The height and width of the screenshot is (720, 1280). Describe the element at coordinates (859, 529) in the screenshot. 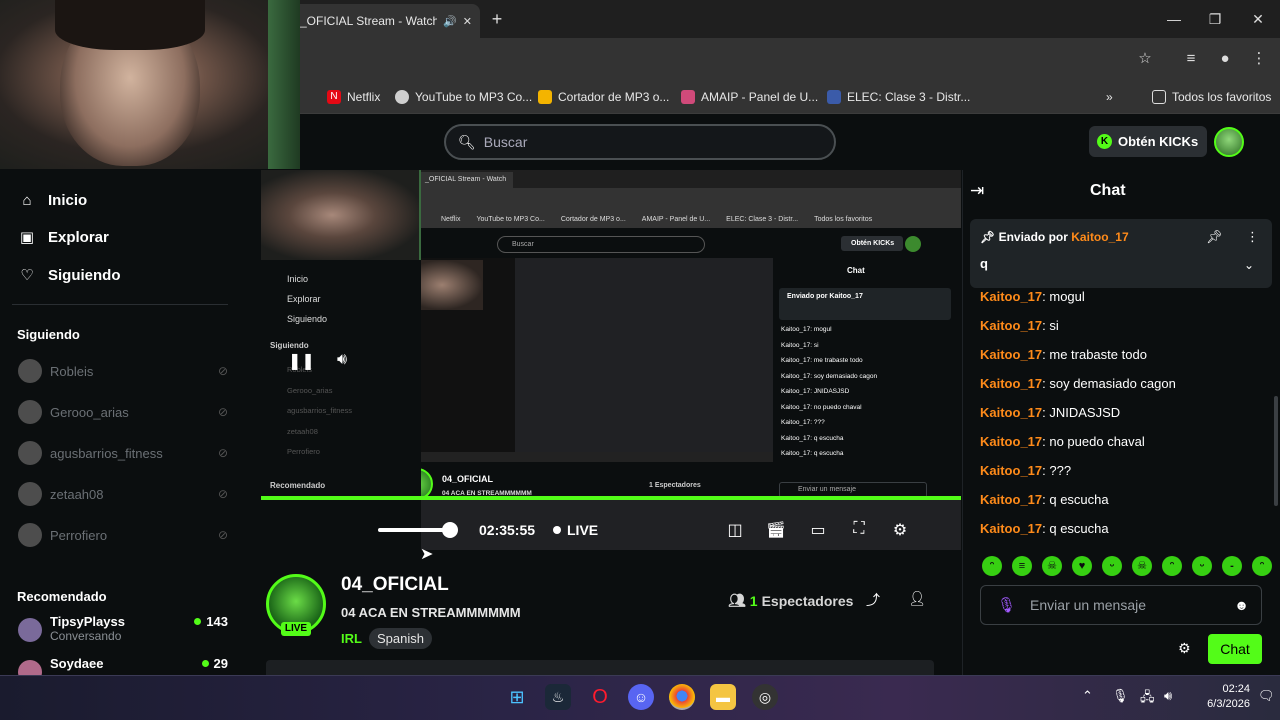

I see `fullscreen-icon: ⛶` at that location.